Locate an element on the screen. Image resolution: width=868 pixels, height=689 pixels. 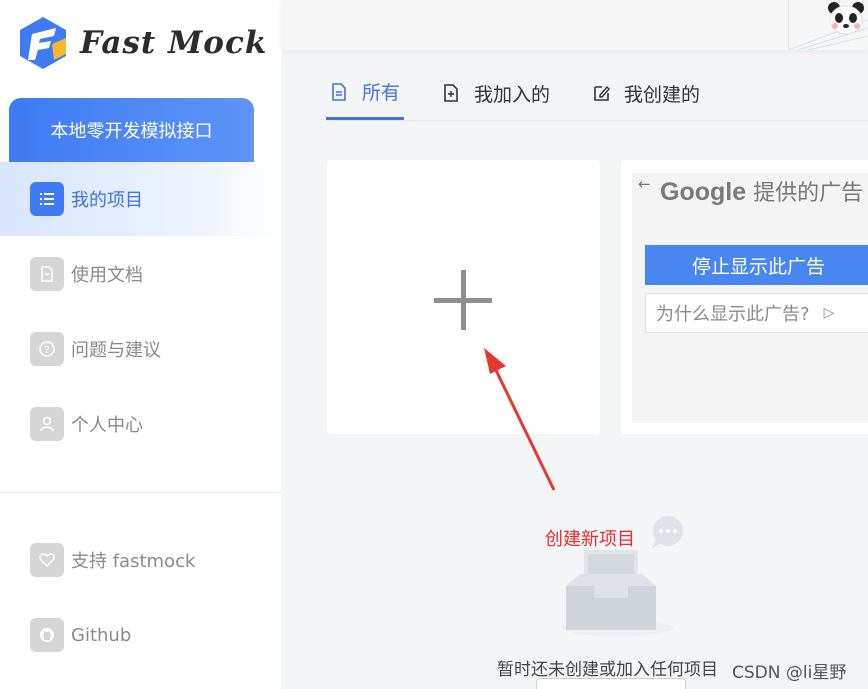
sidebar-item-github: Github is located at coordinates (140, 635).